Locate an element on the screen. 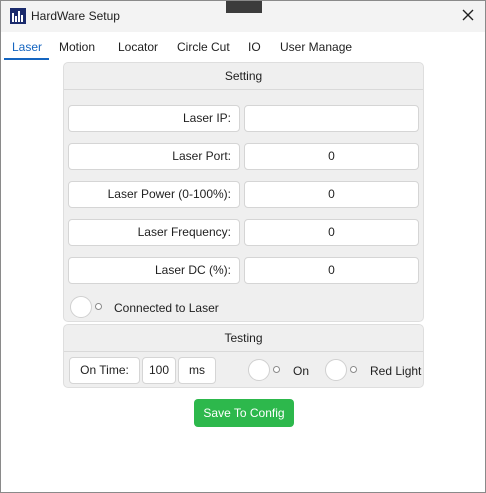 The height and width of the screenshot is (493, 486). close-icon is located at coordinates (468, 16).